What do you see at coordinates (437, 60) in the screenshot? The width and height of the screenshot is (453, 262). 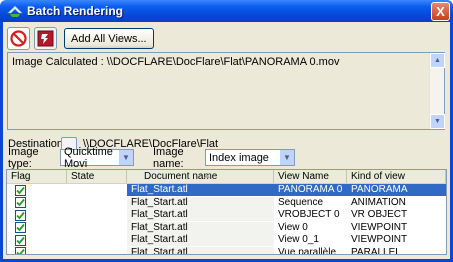 I see `scroll-up-icon: ▲` at bounding box center [437, 60].